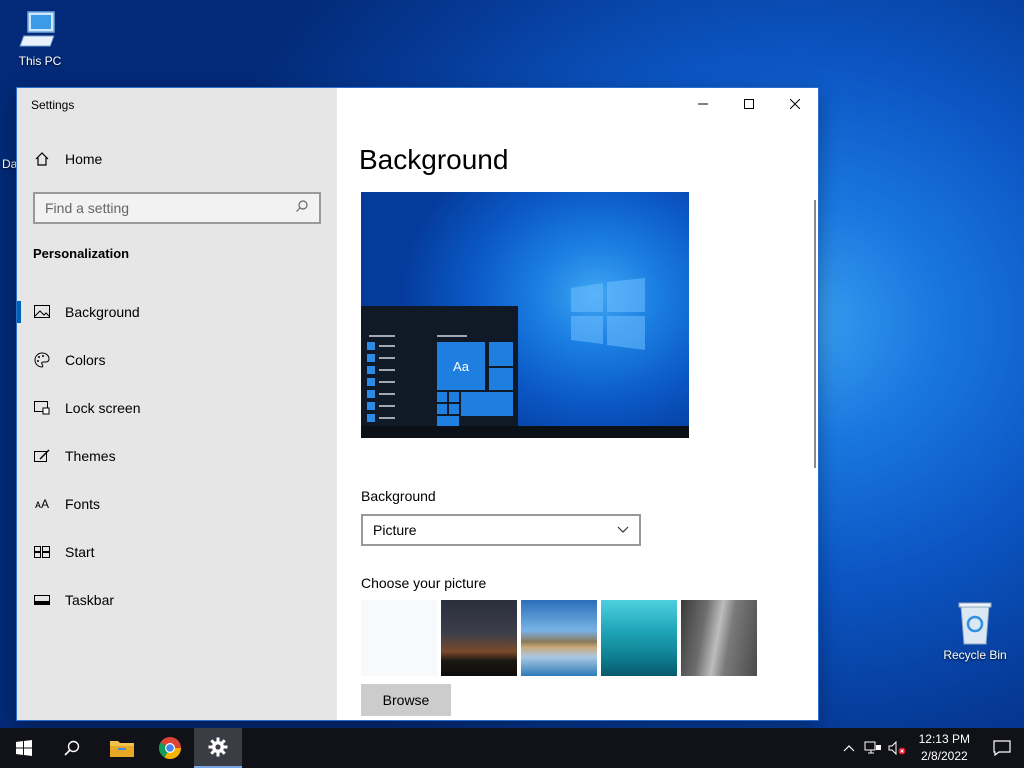 The width and height of the screenshot is (1024, 768). What do you see at coordinates (177, 312) in the screenshot?
I see `sidebar-item-background: Background` at bounding box center [177, 312].